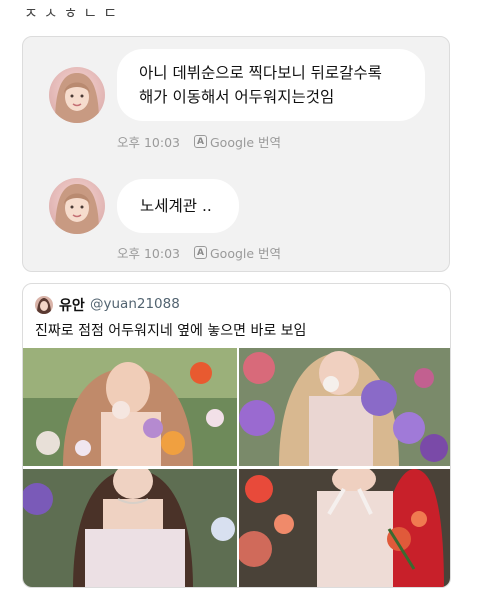 The height and width of the screenshot is (594, 480). What do you see at coordinates (171, 331) in the screenshot?
I see `tweet-text: 진짜로 점점 어두워지네 옆에 놓으면 바로 보임` at bounding box center [171, 331].